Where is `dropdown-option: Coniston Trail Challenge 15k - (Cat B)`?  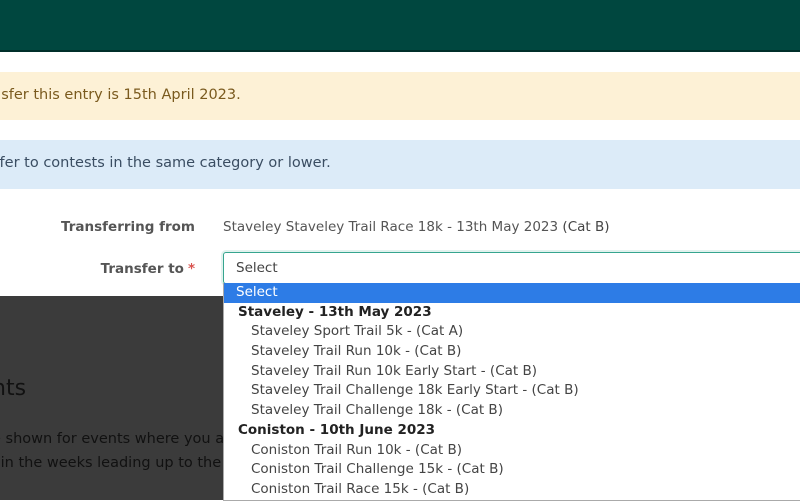 dropdown-option: Coniston Trail Challenge 15k - (Cat B) is located at coordinates (512, 470).